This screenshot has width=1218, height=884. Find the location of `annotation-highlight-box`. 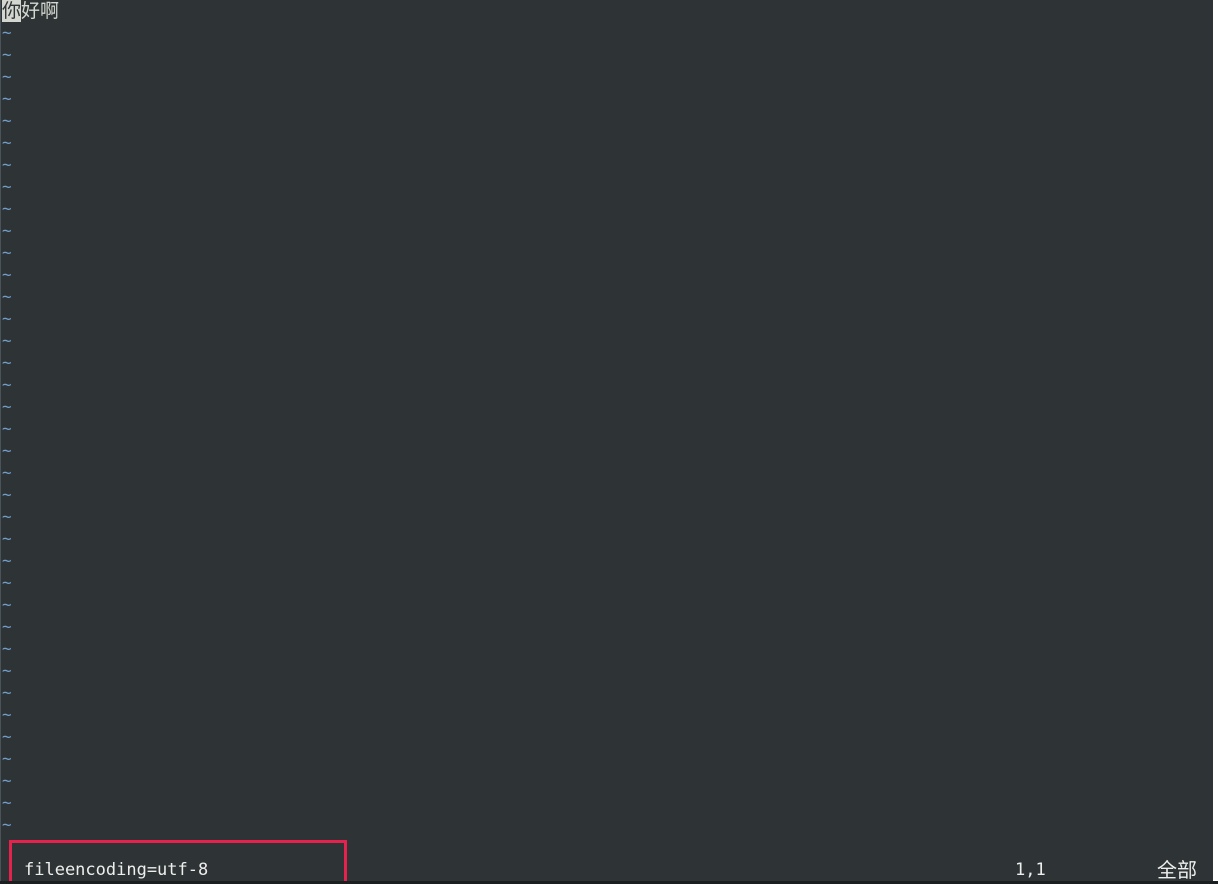

annotation-highlight-box is located at coordinates (178, 862).